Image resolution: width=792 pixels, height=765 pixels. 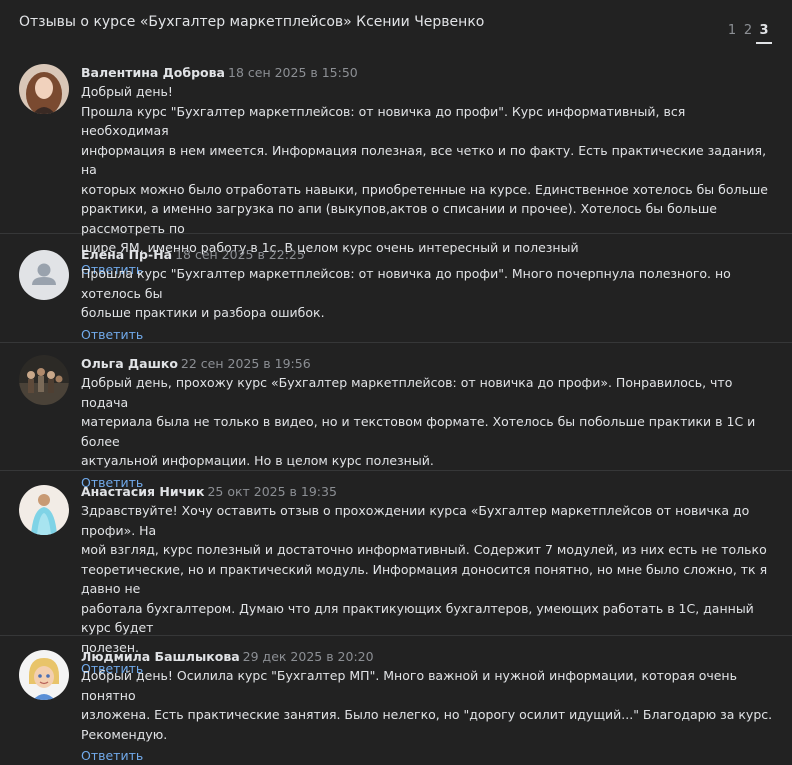 I want to click on comment-date: 18 сен 2025 в 22:25, so click(x=240, y=254).